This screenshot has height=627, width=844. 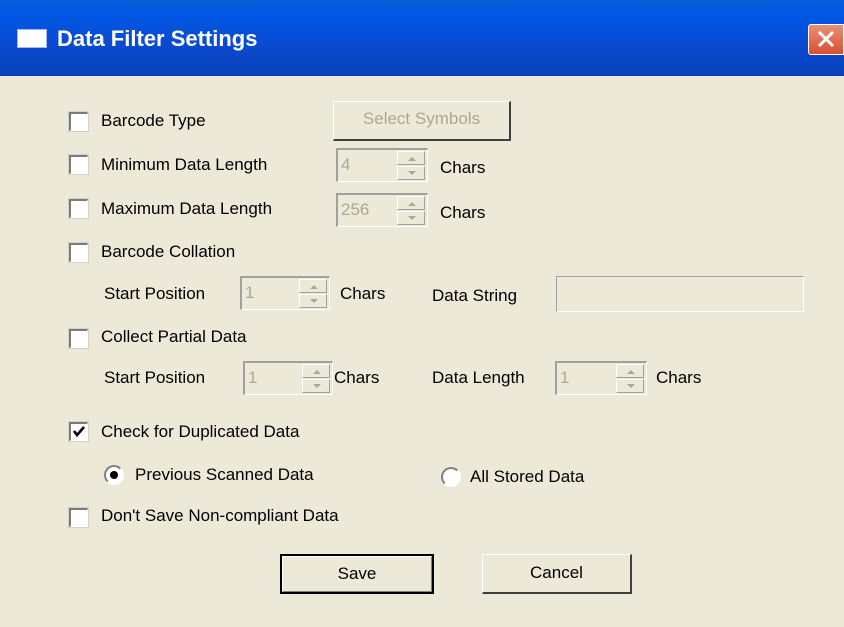 I want to click on collation-start-value: 1, so click(x=250, y=292).